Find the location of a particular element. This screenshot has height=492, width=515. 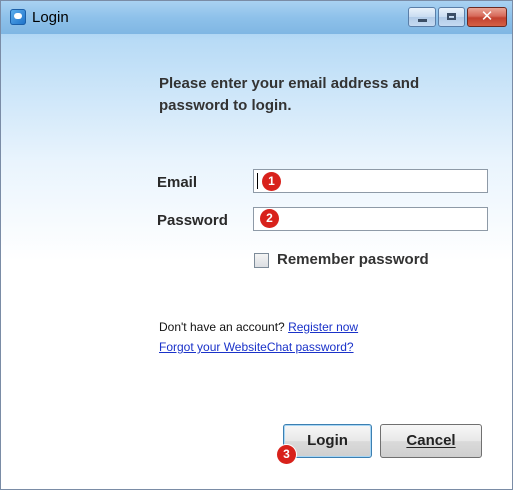

password-field is located at coordinates (370, 219).